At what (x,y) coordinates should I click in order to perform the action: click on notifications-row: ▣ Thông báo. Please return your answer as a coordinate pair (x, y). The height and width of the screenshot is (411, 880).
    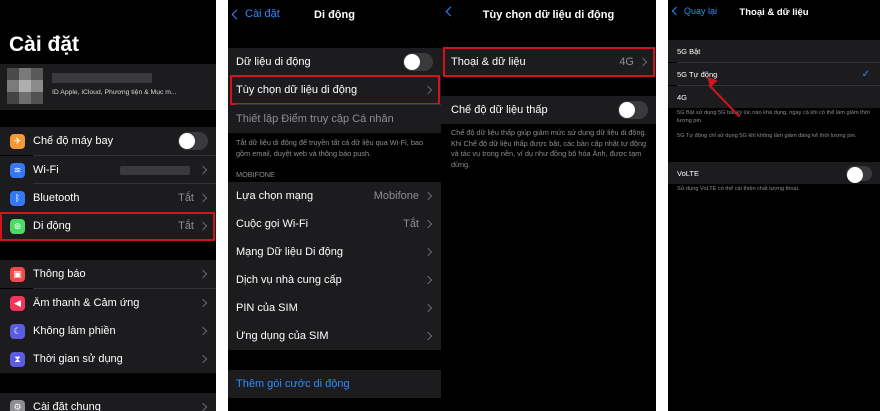
    Looking at the image, I should click on (108, 274).